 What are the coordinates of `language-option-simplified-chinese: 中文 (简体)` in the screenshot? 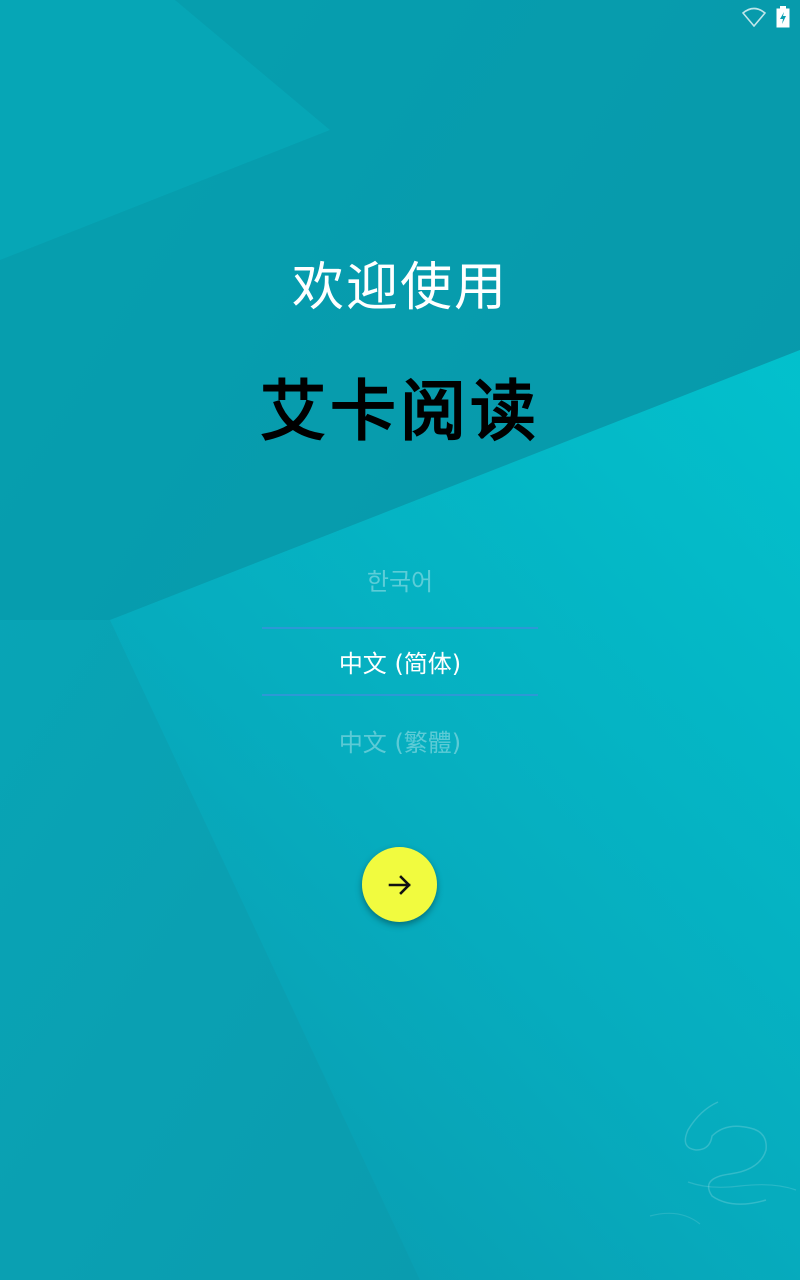 It's located at (400, 664).